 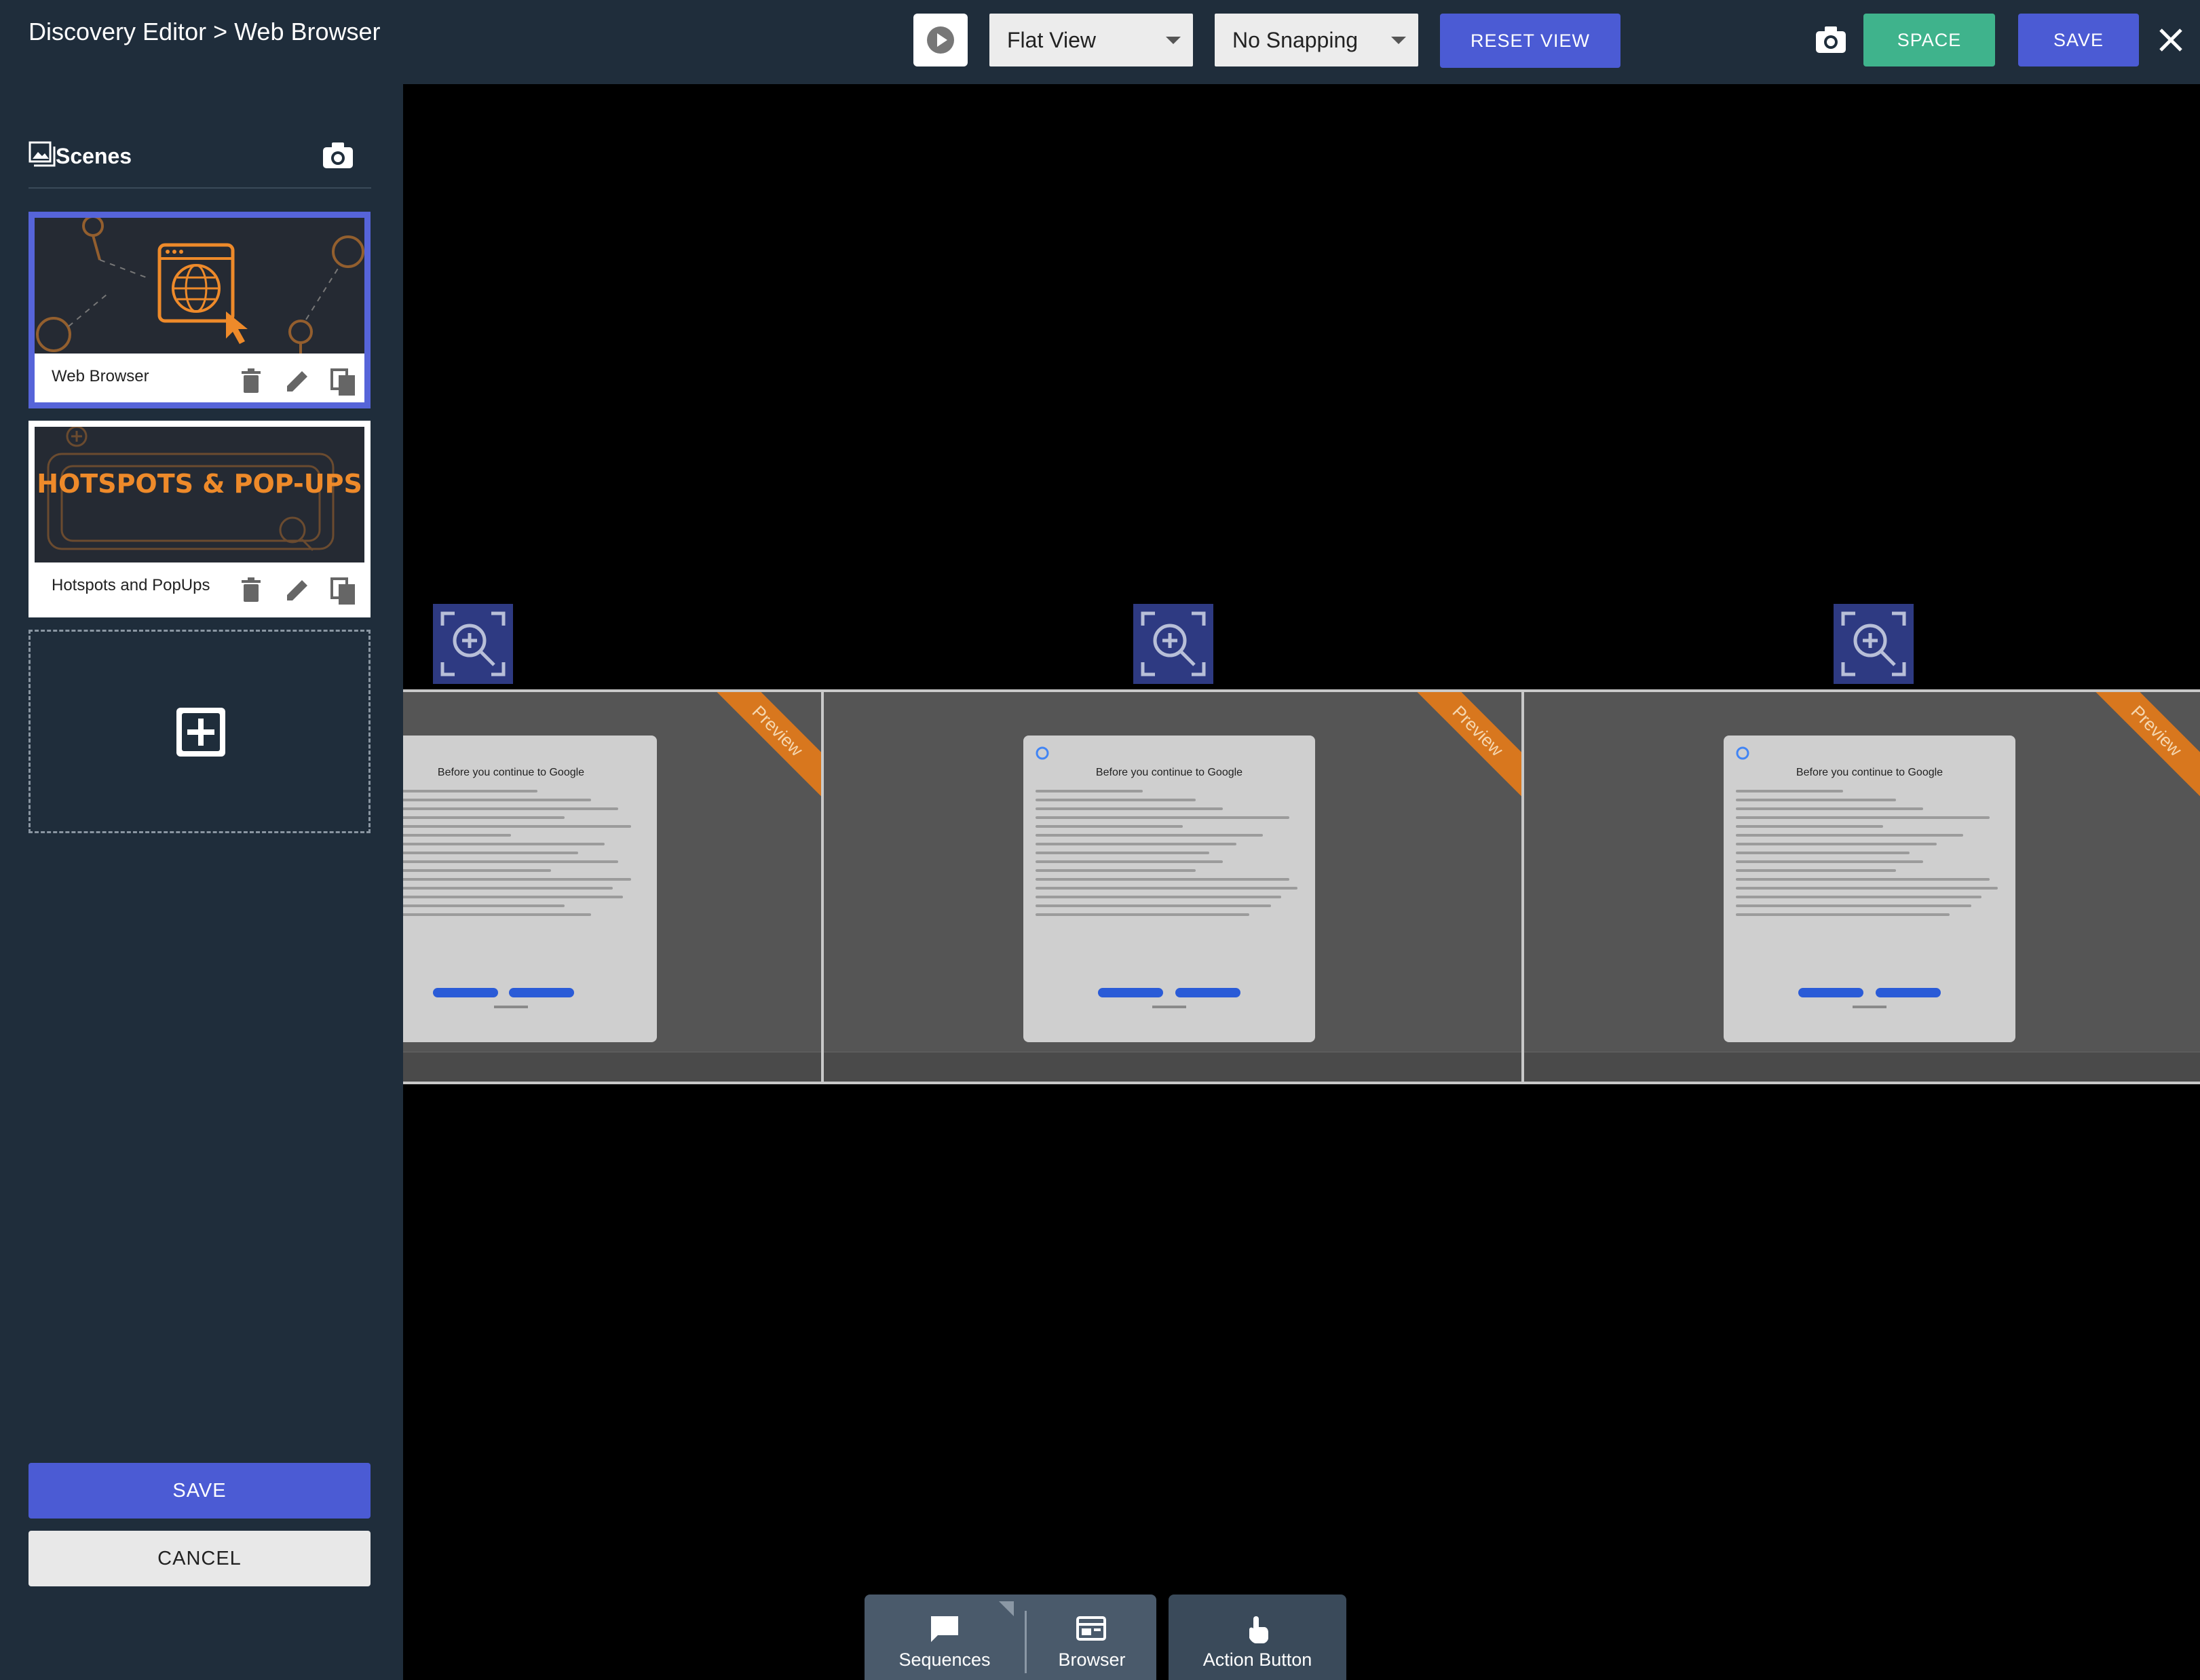 I want to click on reset-view-button: RESET VIEW, so click(x=1530, y=41).